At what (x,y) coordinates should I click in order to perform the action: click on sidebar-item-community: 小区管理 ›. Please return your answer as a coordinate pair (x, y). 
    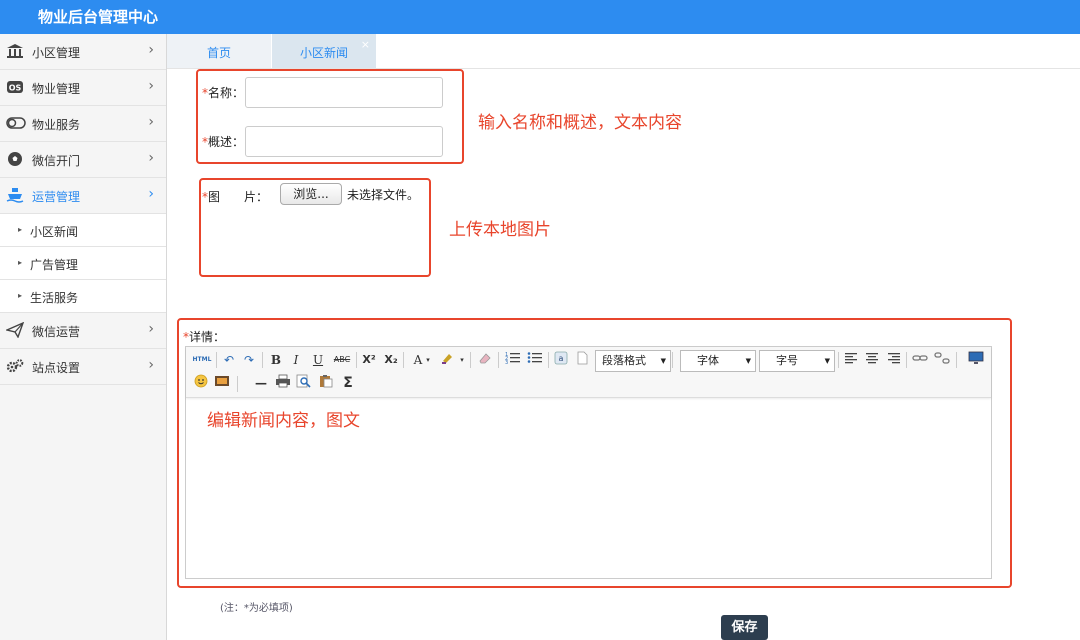
    Looking at the image, I should click on (83, 52).